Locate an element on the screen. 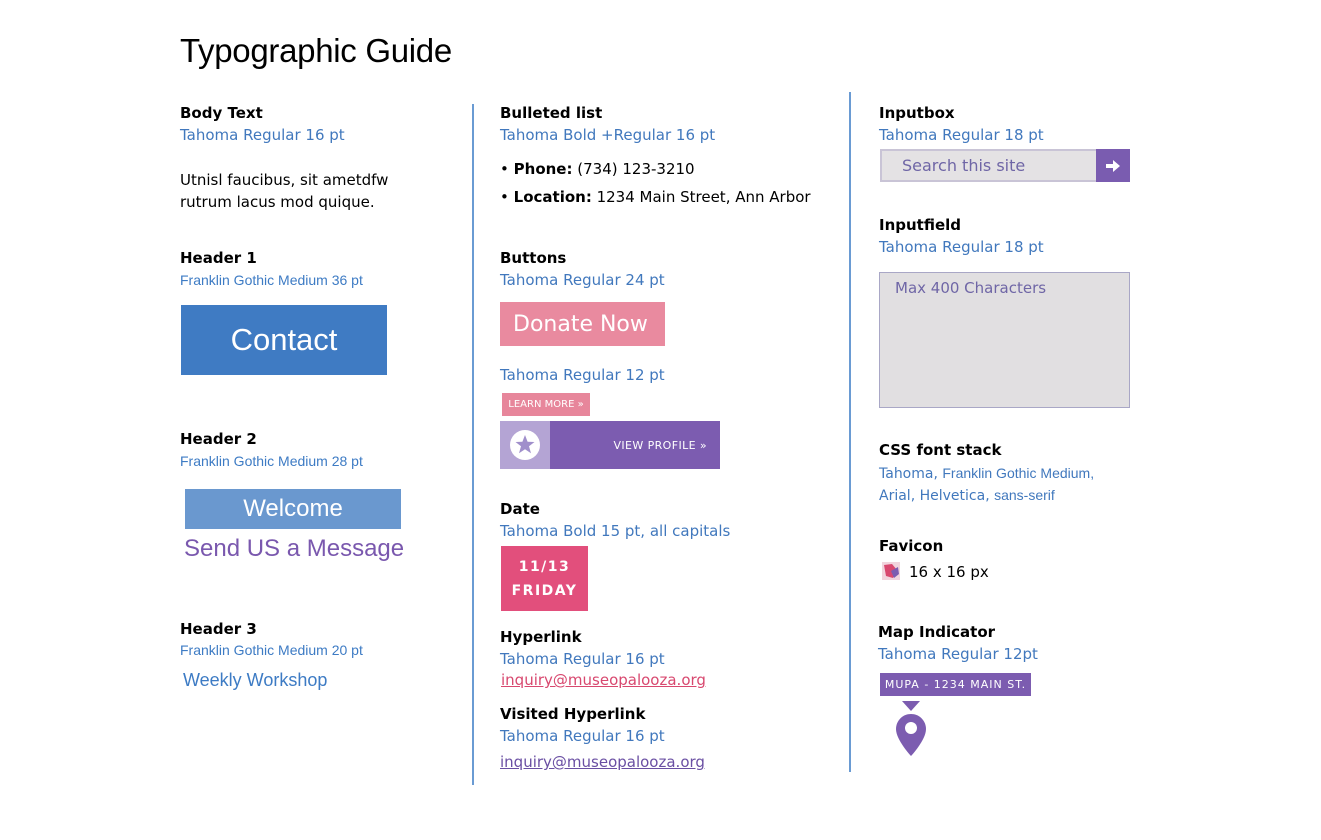  page-title: Typographic Guide is located at coordinates (316, 50).